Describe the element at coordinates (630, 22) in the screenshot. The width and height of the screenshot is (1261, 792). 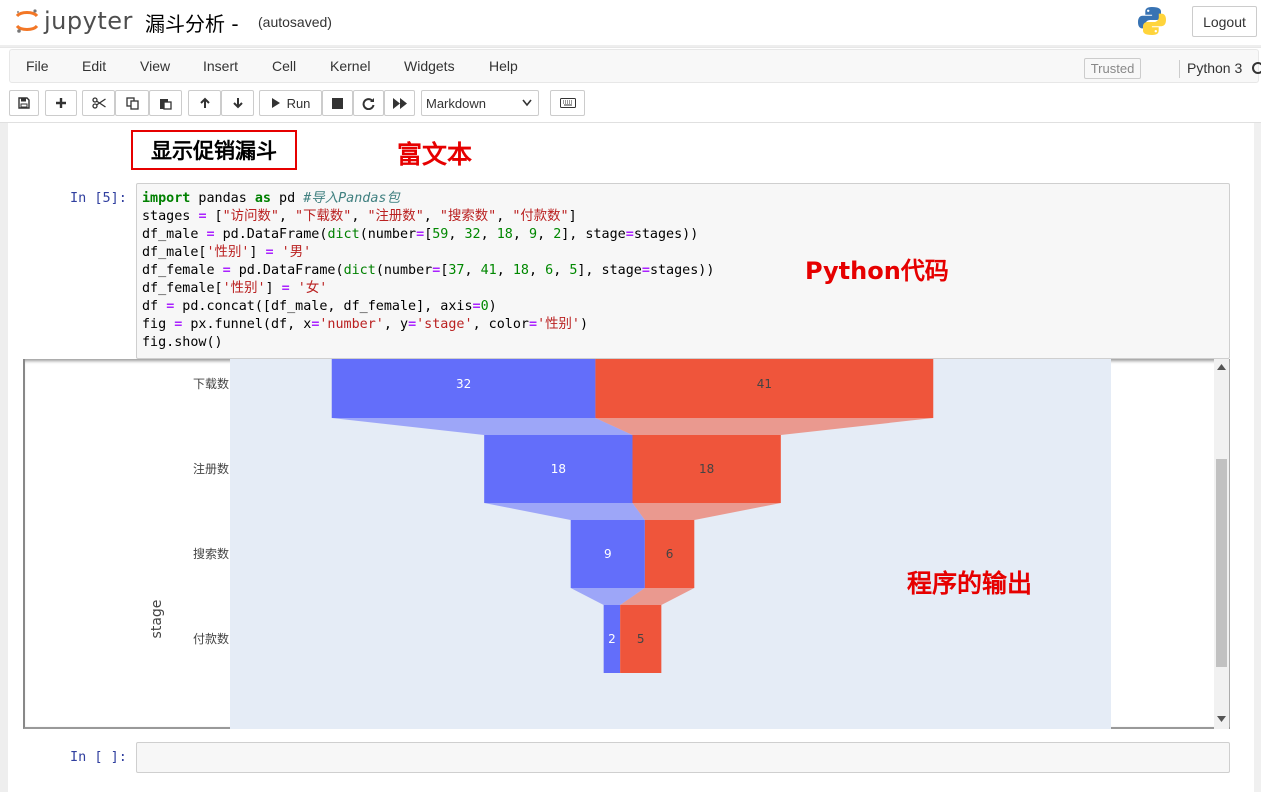
I see `notebook-header: jupyter 漏斗分析 - (autosaved) Logout` at that location.